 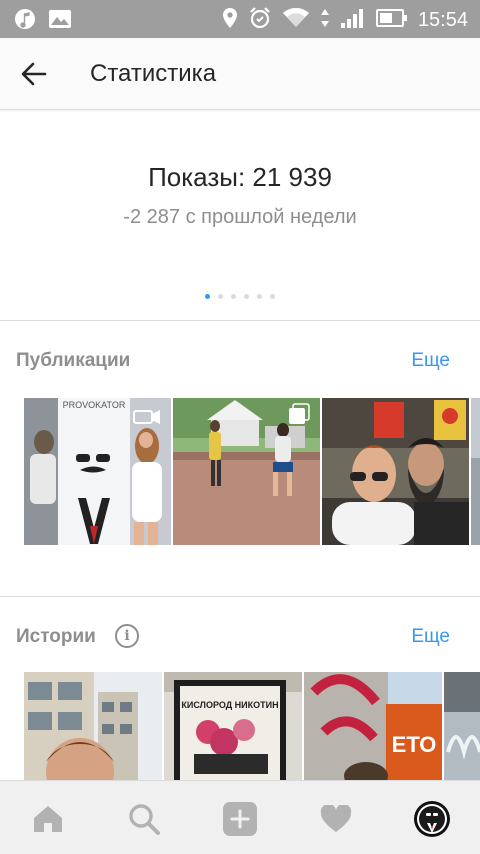 What do you see at coordinates (240, 19) in the screenshot?
I see `status-bar: 15:54` at bounding box center [240, 19].